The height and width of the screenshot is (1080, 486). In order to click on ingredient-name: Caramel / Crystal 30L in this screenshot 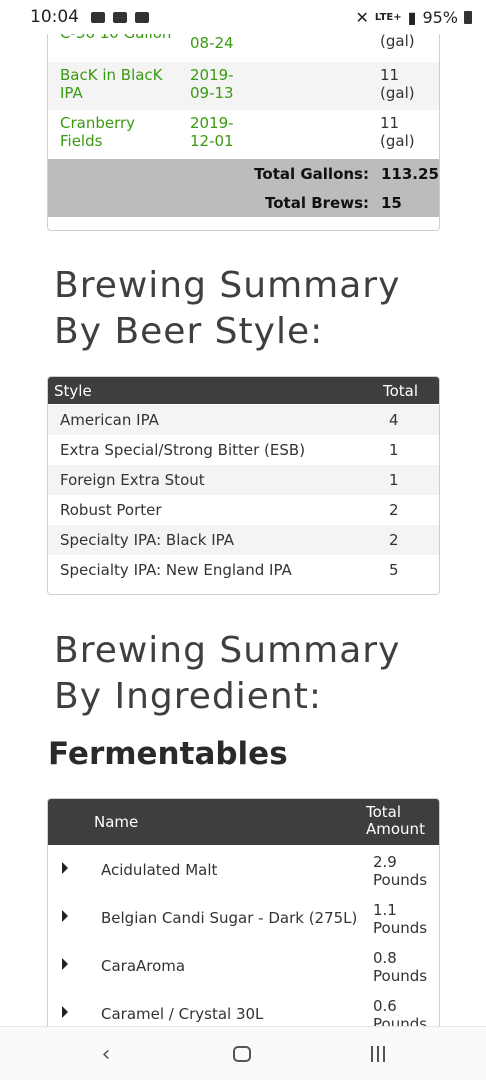, I will do `click(182, 1014)`.